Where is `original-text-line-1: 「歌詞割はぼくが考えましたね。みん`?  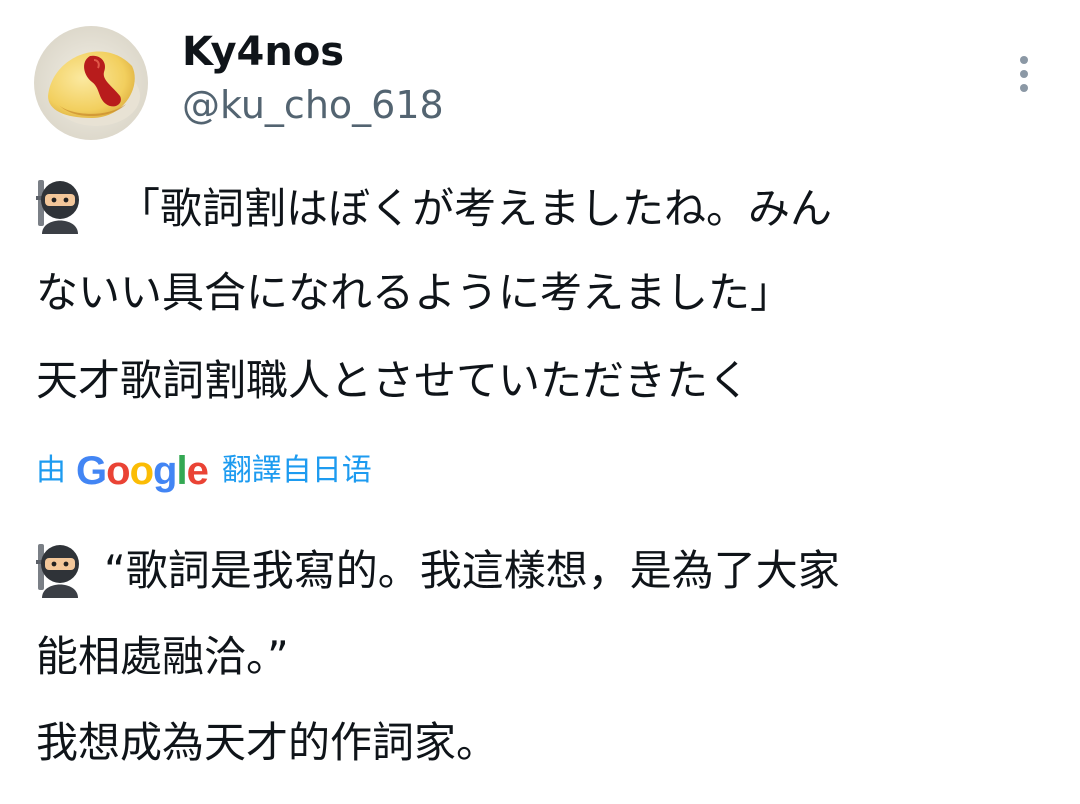 original-text-line-1: 「歌詞割はぼくが考えましたね。みん is located at coordinates (475, 208).